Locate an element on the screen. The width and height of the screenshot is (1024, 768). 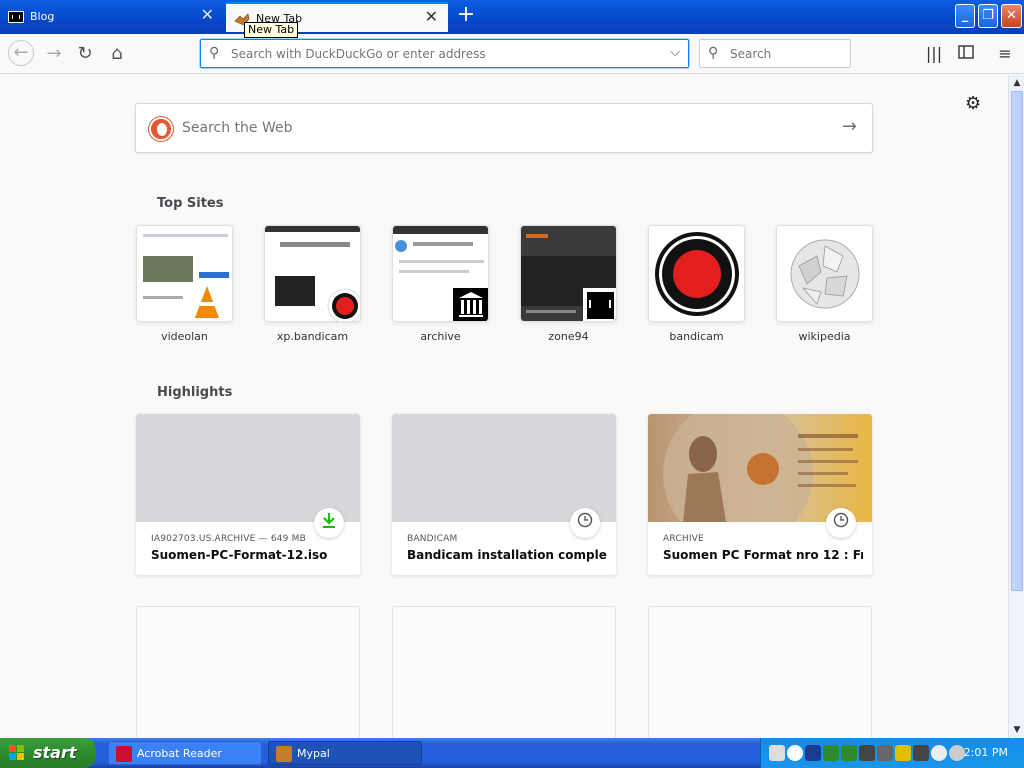
maximize-button: ❐ is located at coordinates (988, 16).